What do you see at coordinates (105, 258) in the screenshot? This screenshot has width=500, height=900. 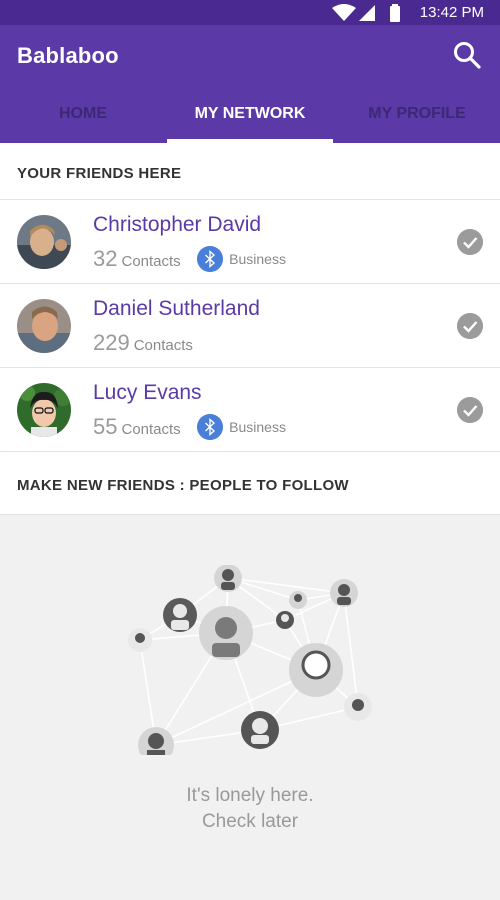 I see `contacts-count: 32` at bounding box center [105, 258].